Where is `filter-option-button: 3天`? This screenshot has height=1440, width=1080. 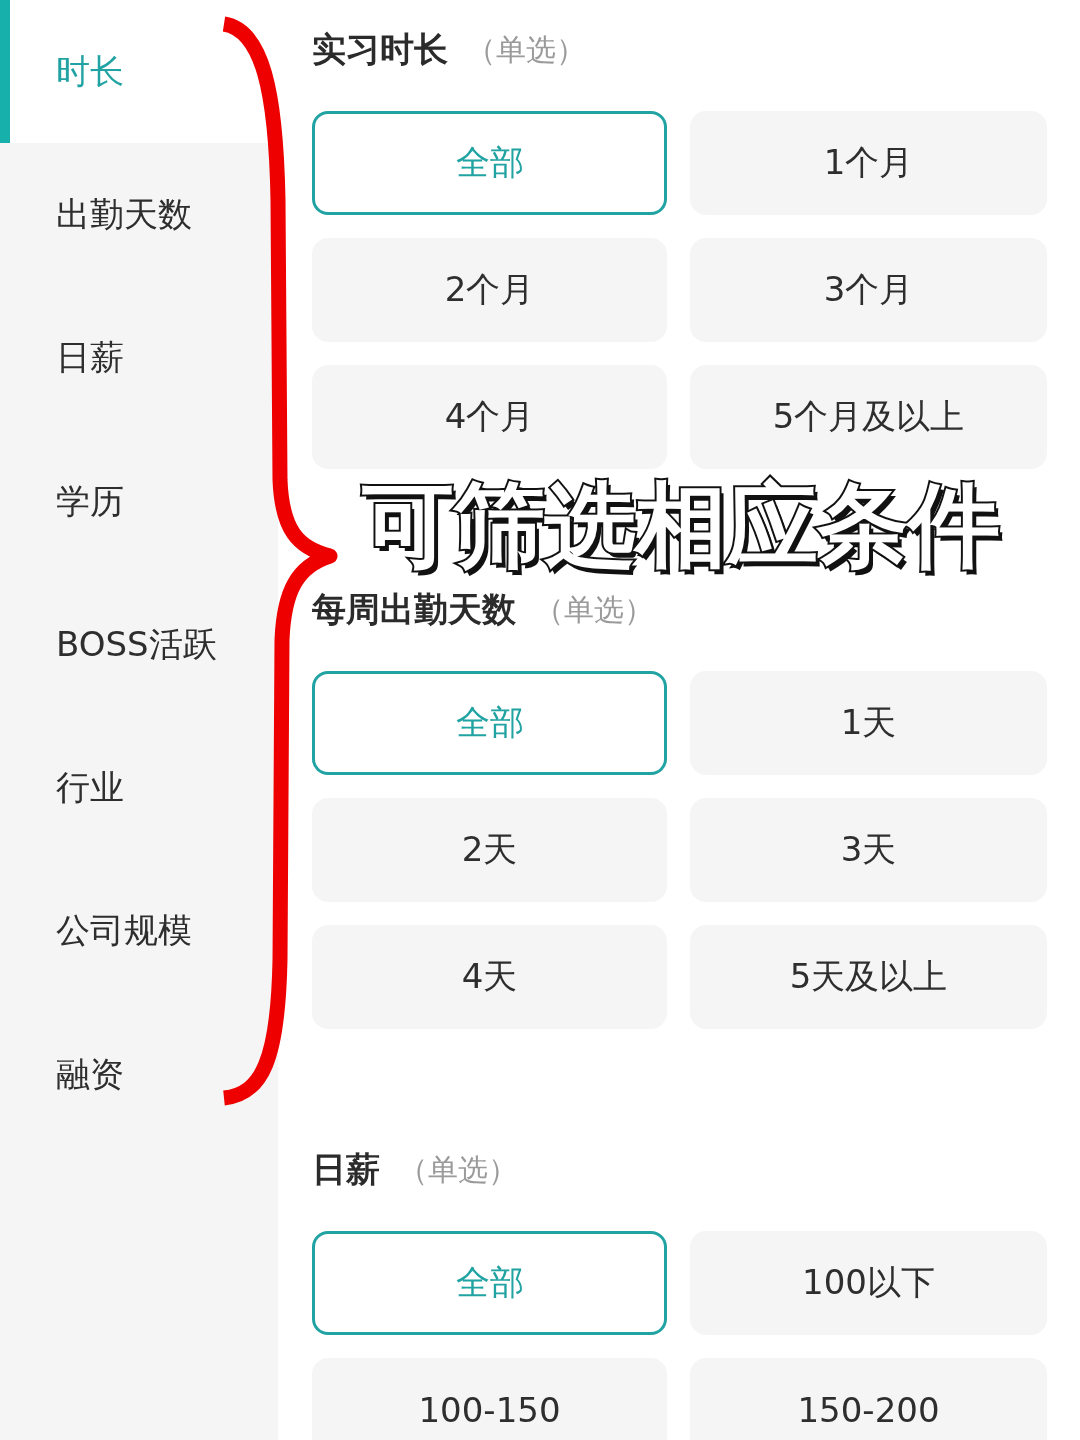 filter-option-button: 3天 is located at coordinates (868, 850).